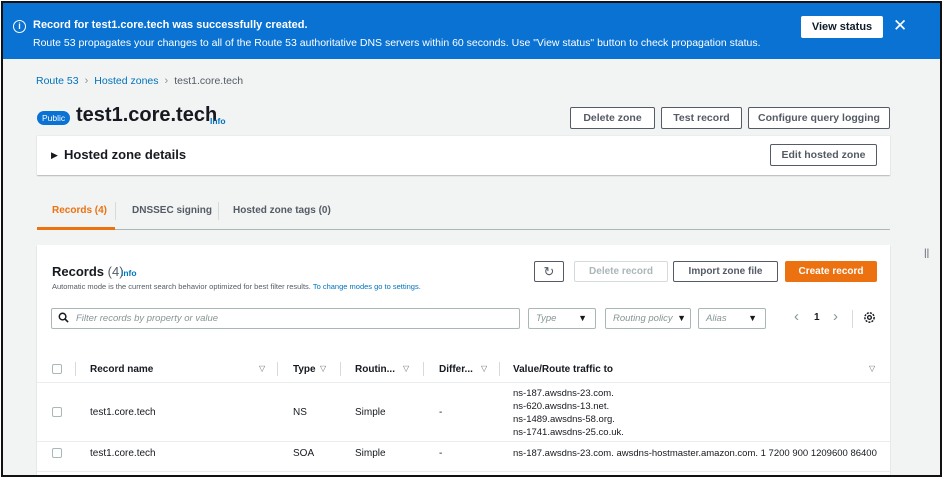  What do you see at coordinates (852, 319) in the screenshot?
I see `pager-divider` at bounding box center [852, 319].